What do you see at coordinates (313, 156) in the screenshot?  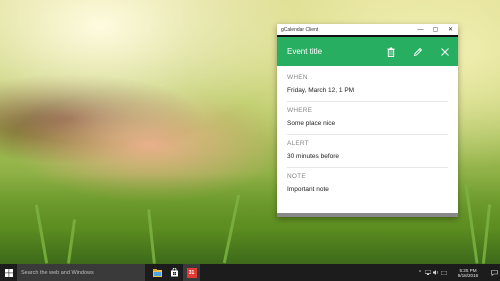 I see `alert-value: 30 minutes before` at bounding box center [313, 156].